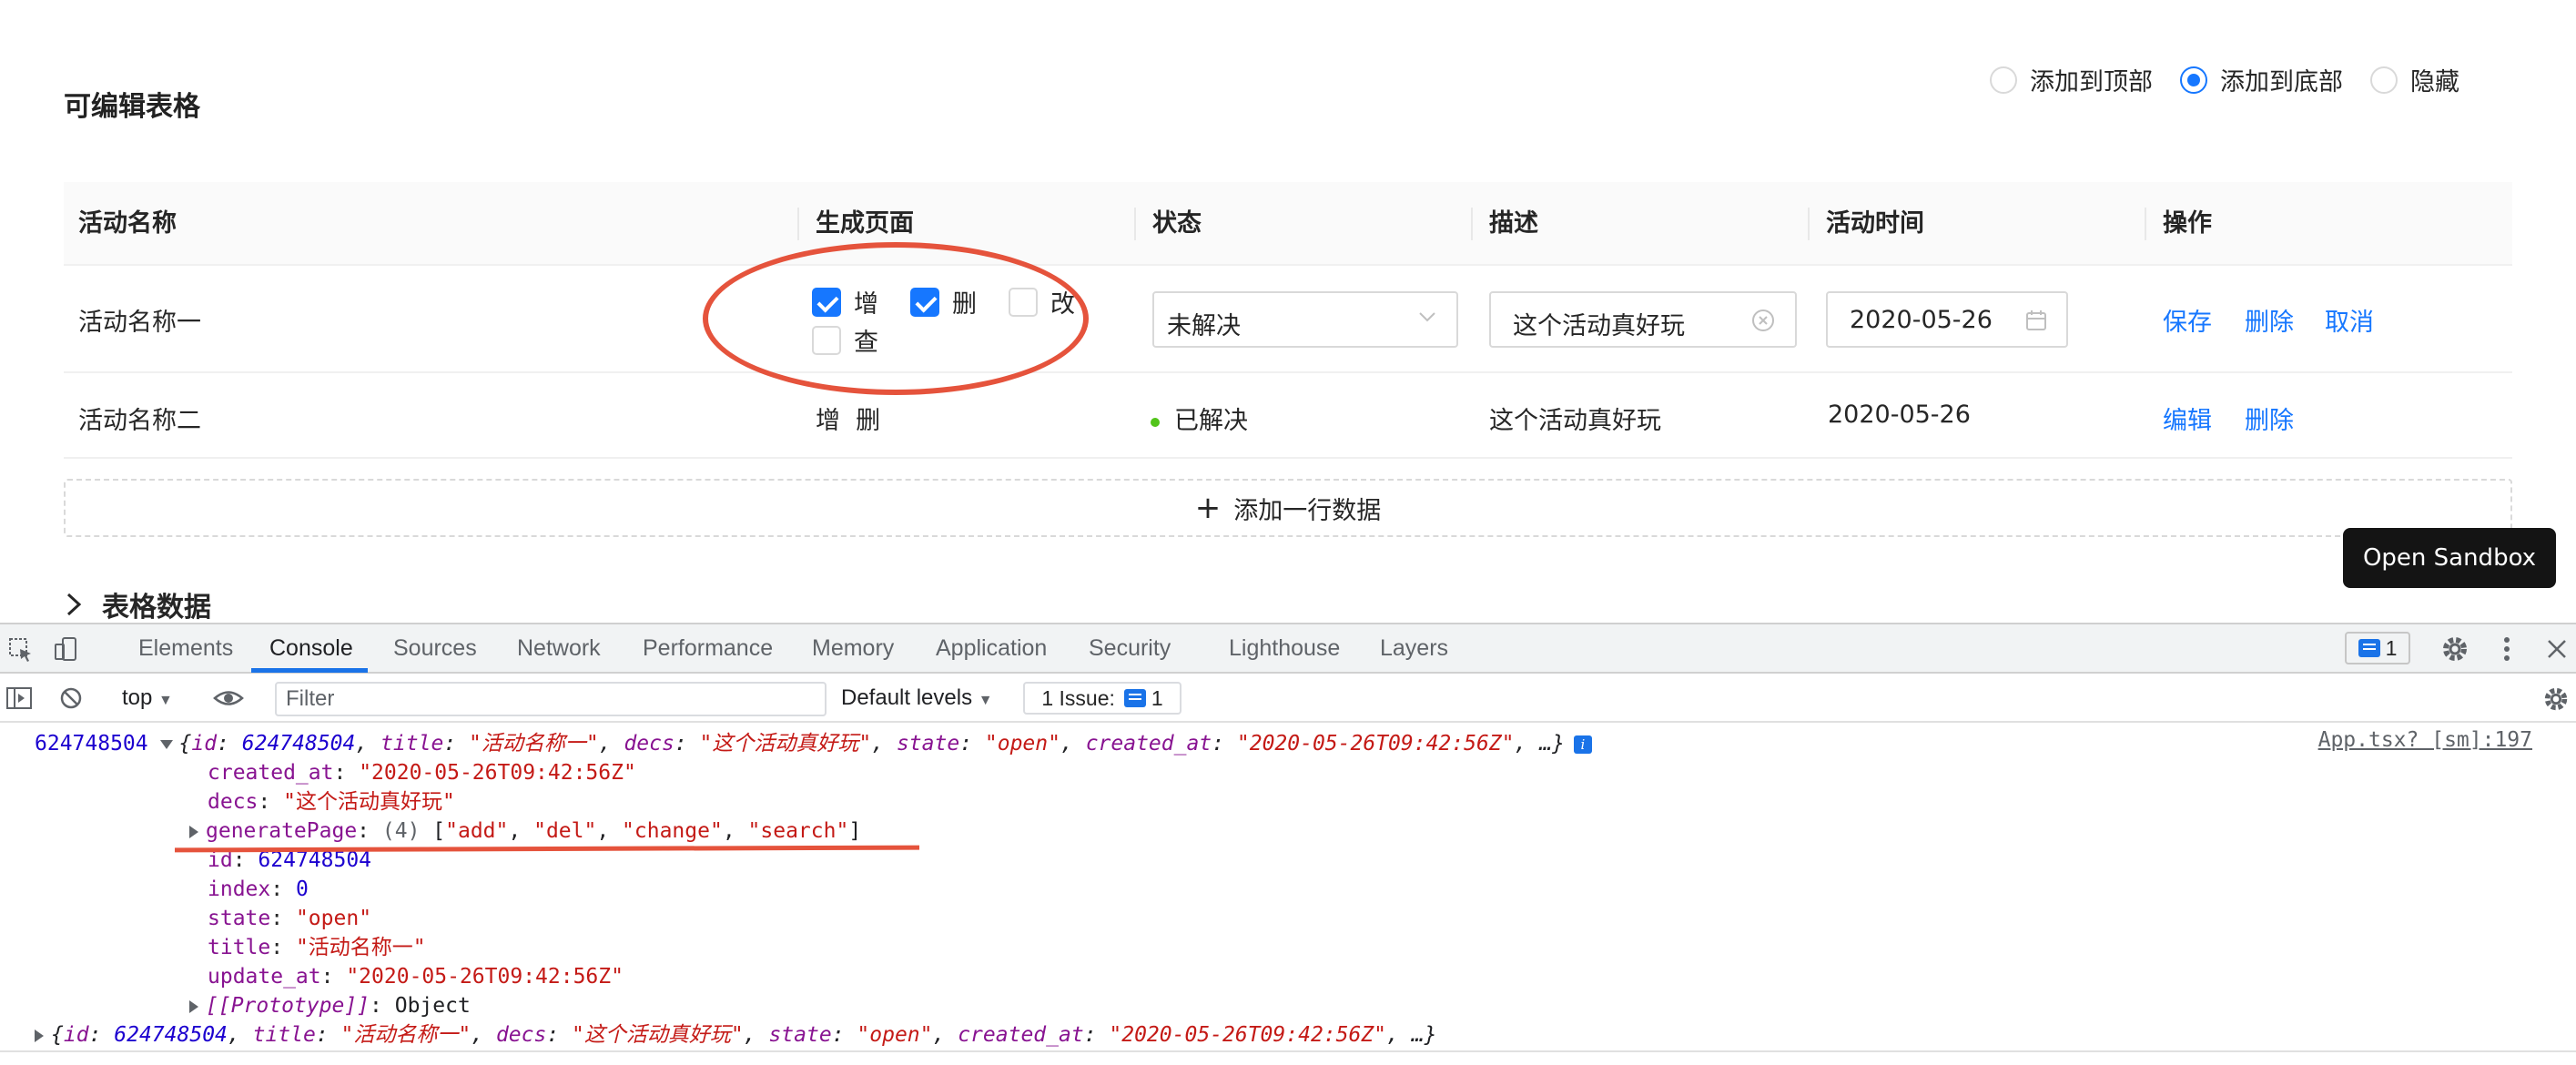  What do you see at coordinates (964, 304) in the screenshot?
I see `checkbox-label: 删` at bounding box center [964, 304].